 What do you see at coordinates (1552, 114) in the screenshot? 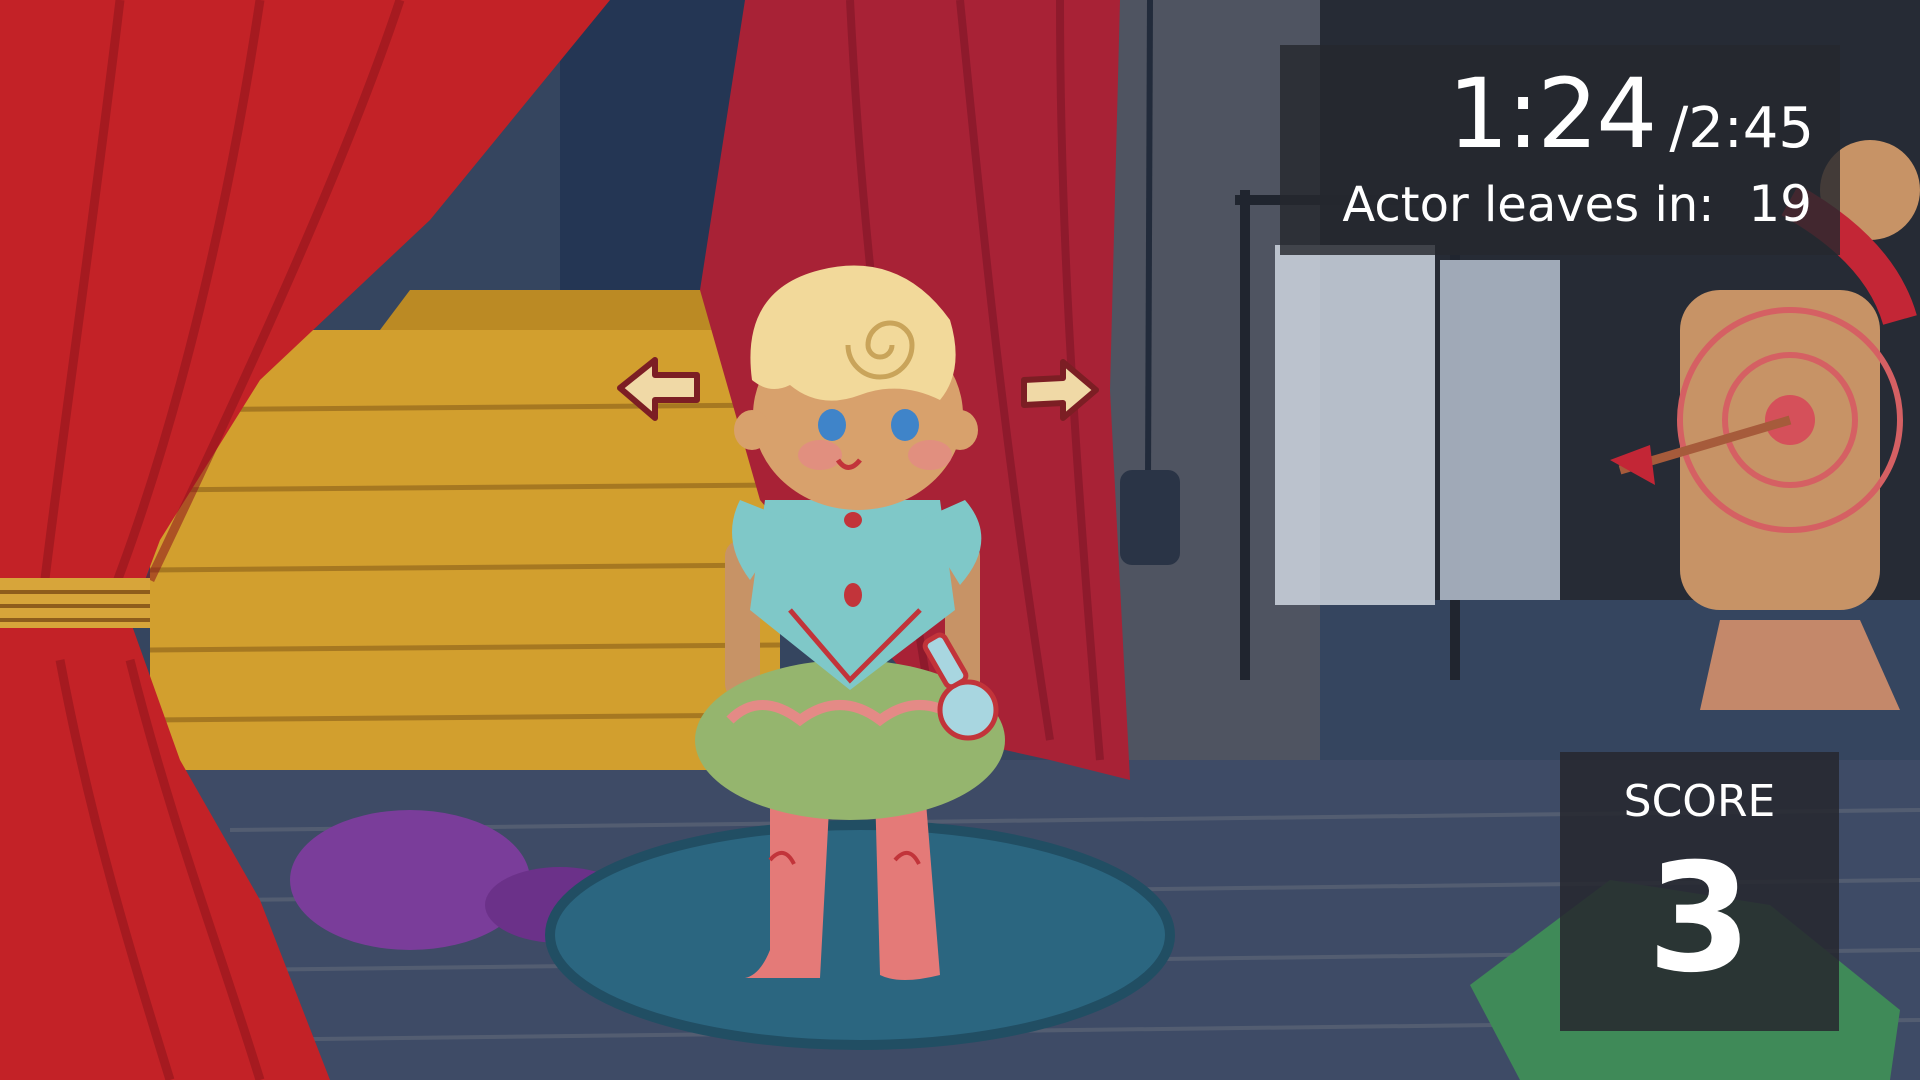
I see `elapsed-time: 1:24` at bounding box center [1552, 114].